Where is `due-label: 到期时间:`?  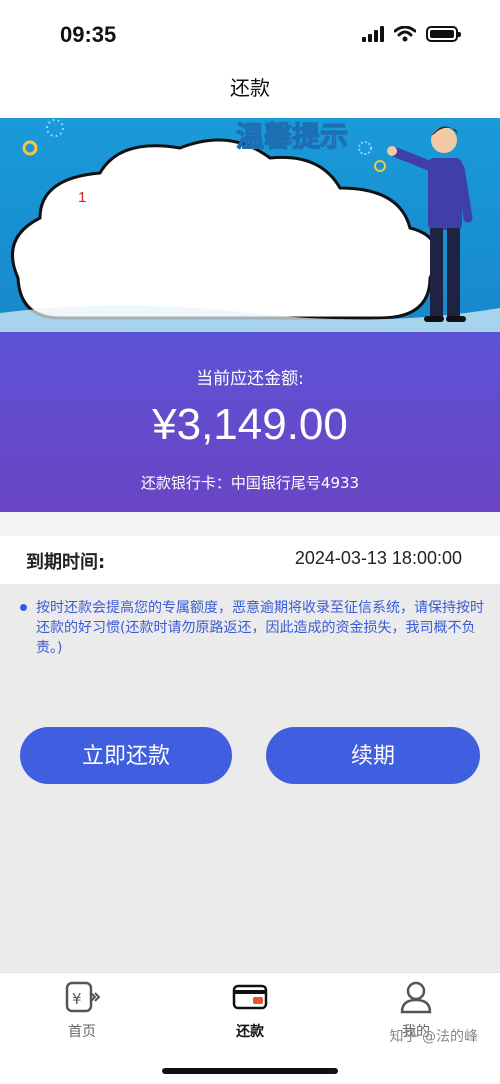
due-label: 到期时间: is located at coordinates (66, 562).